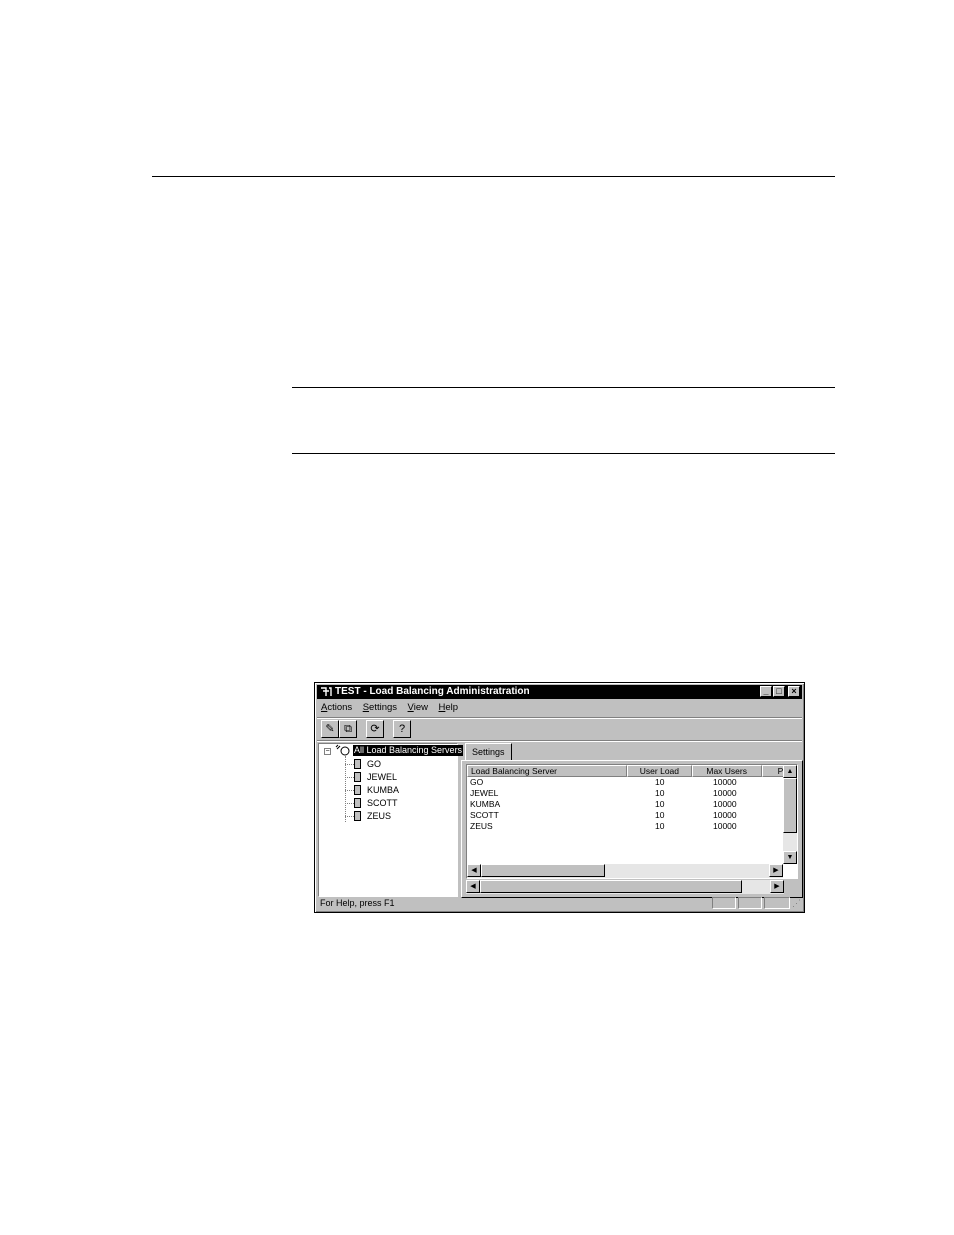  Describe the element at coordinates (488, 751) in the screenshot. I see `tab-settings: Settings` at that location.